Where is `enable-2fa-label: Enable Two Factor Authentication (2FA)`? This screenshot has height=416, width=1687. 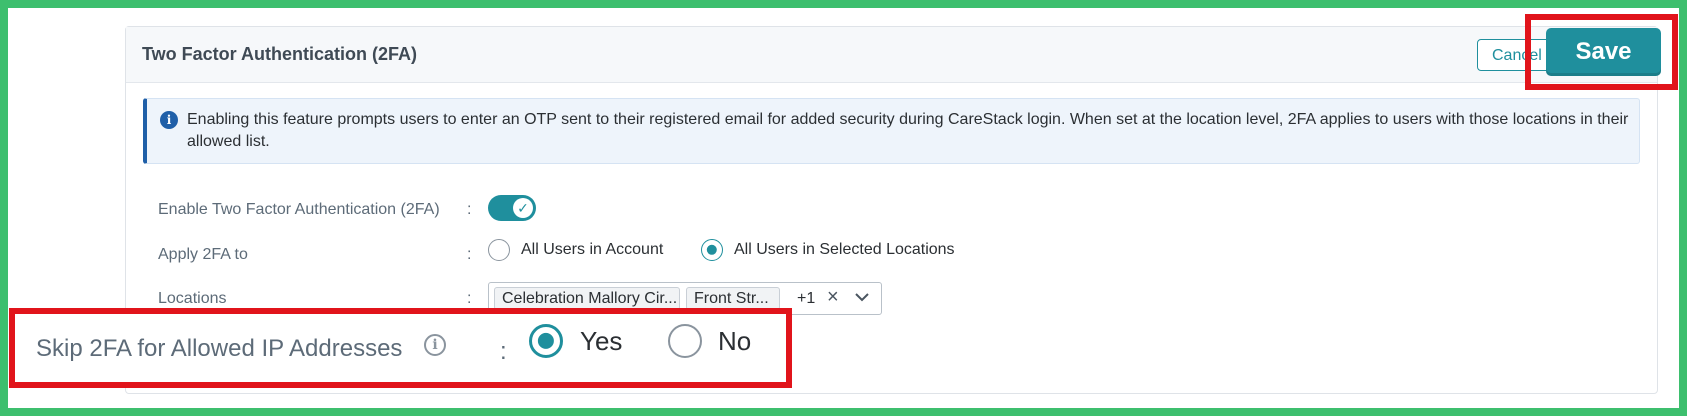
enable-2fa-label: Enable Two Factor Authentication (2FA) is located at coordinates (299, 209).